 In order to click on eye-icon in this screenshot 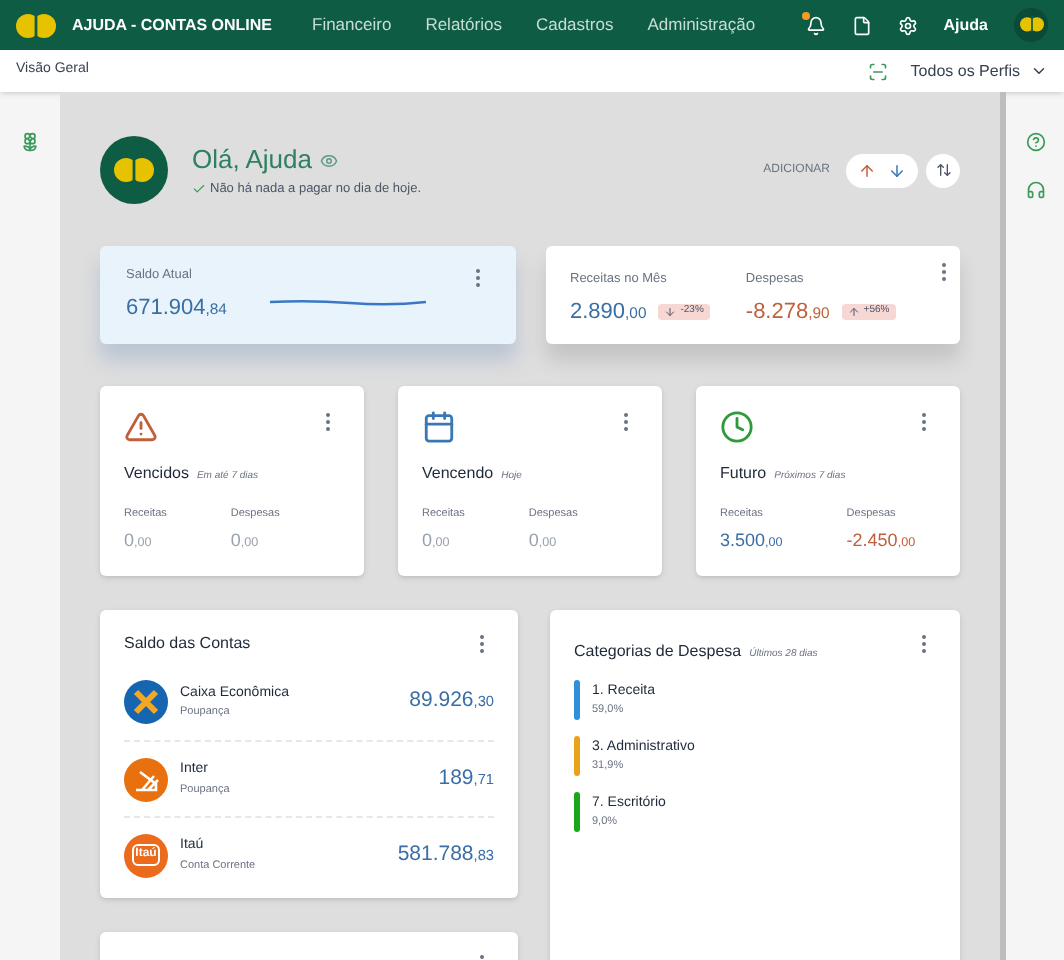, I will do `click(329, 160)`.